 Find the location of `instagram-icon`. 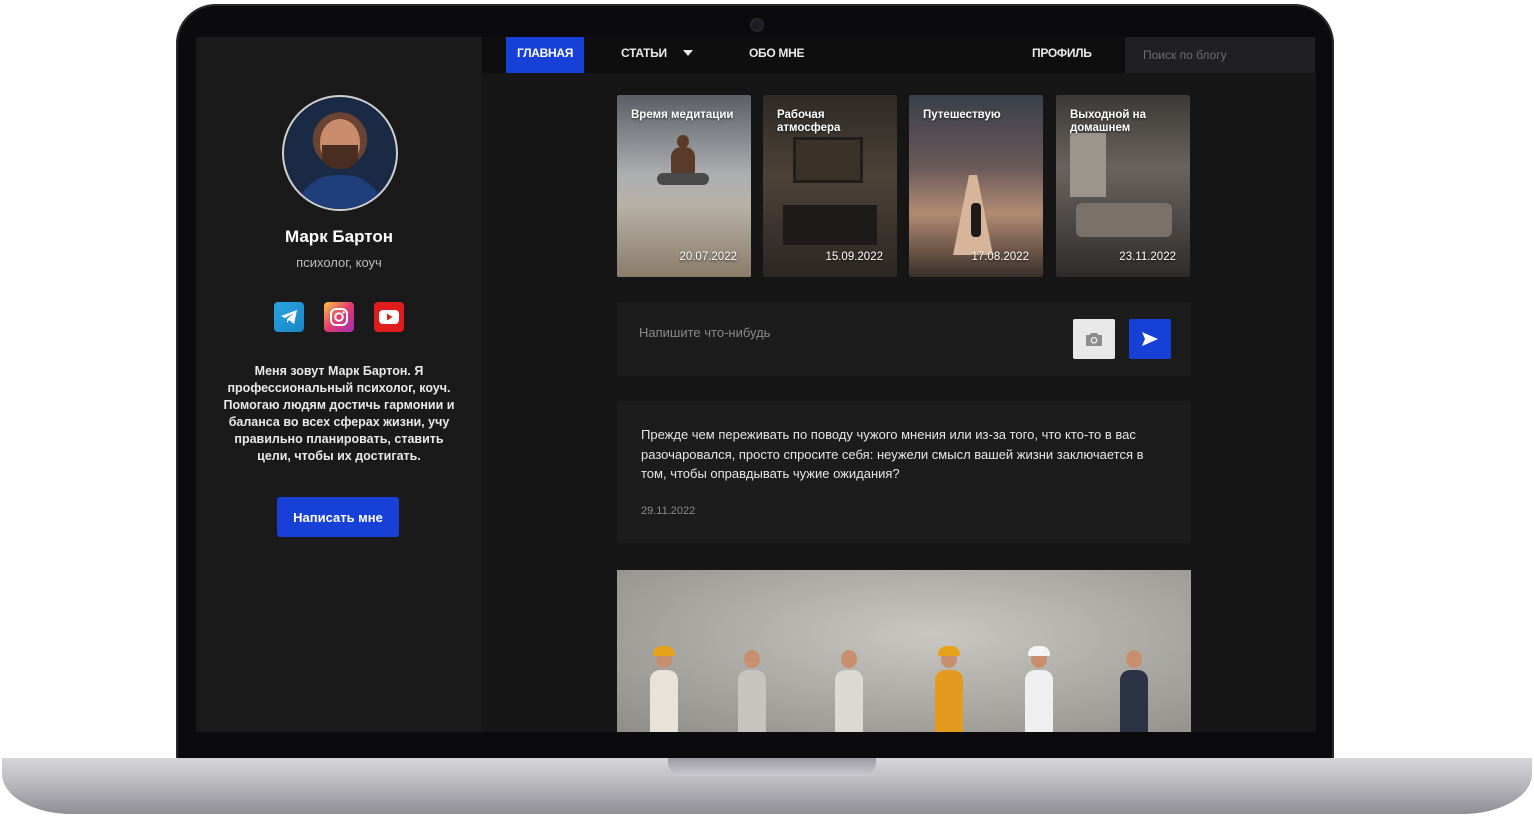

instagram-icon is located at coordinates (339, 317).